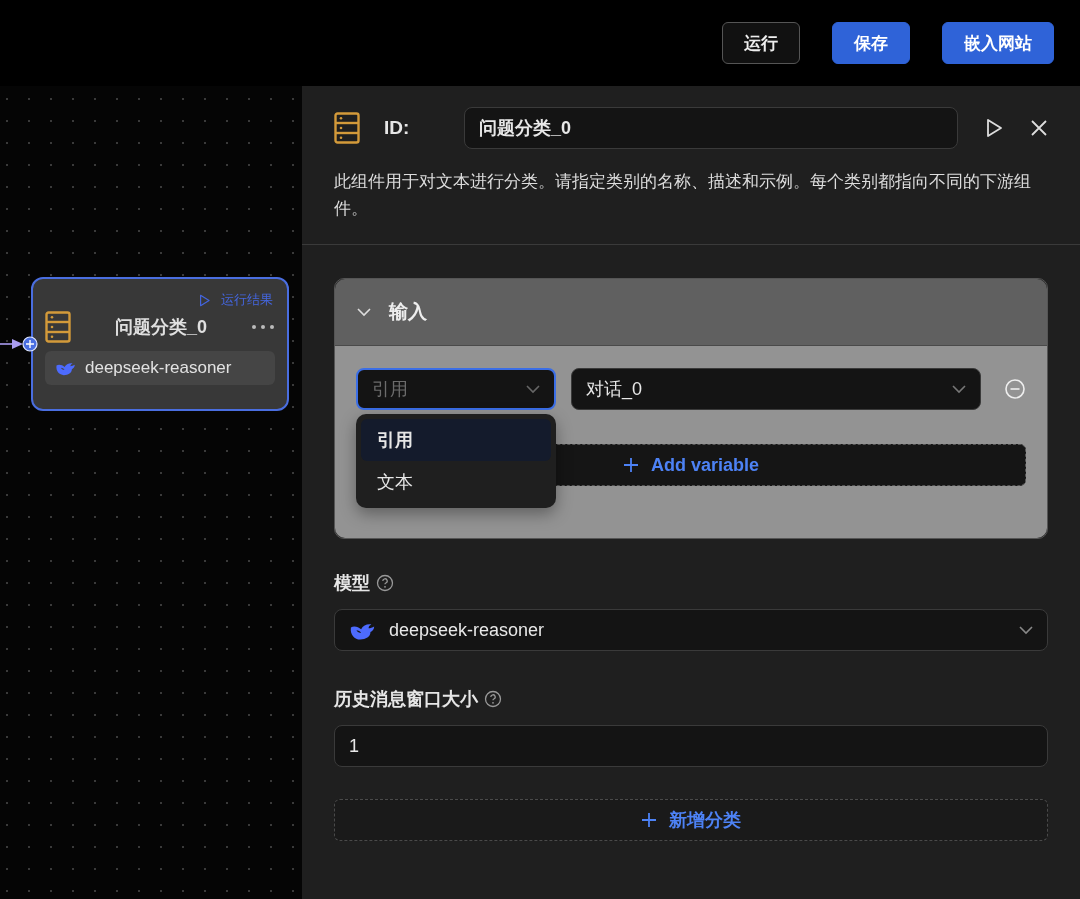  What do you see at coordinates (691, 630) in the screenshot?
I see `model-select: deepseek-reasoner` at bounding box center [691, 630].